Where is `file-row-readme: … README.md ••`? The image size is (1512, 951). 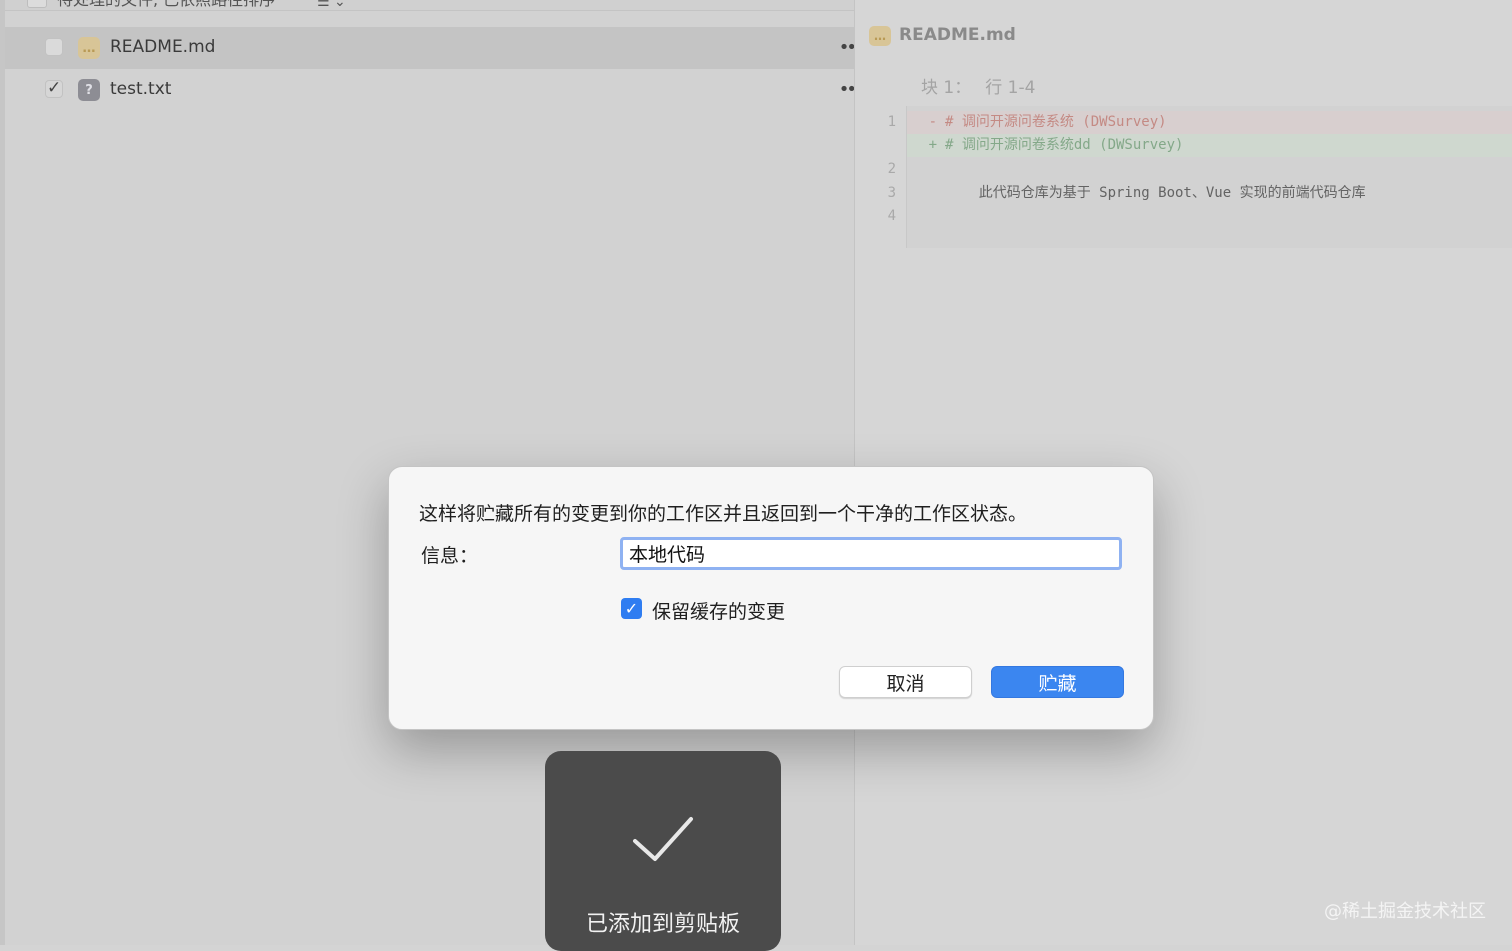 file-row-readme: … README.md •• is located at coordinates (431, 48).